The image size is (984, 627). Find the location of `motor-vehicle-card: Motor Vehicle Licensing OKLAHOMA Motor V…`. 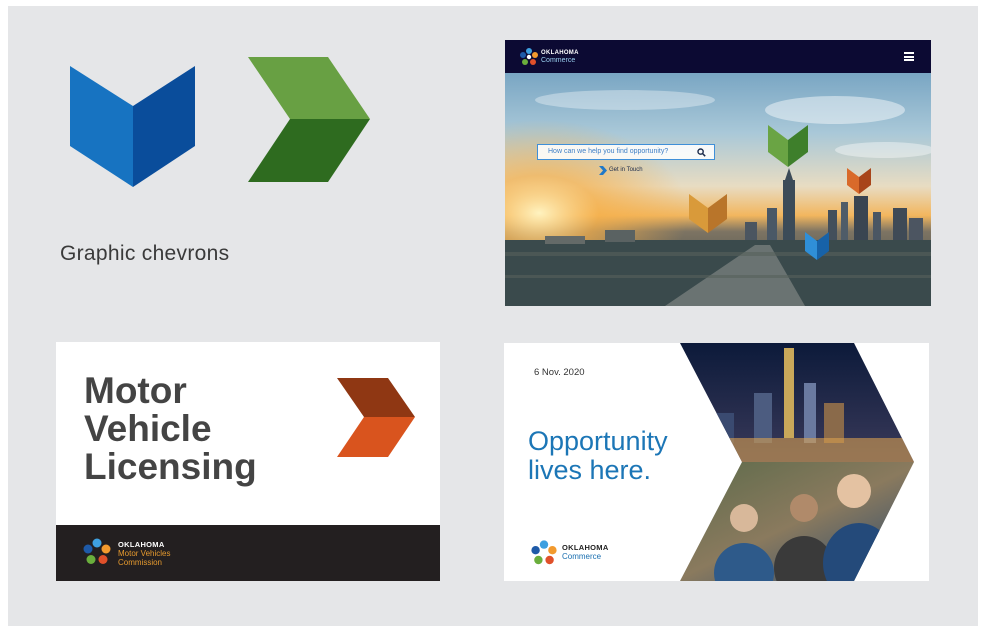

motor-vehicle-card: Motor Vehicle Licensing OKLAHOMA Motor V… is located at coordinates (248, 461).